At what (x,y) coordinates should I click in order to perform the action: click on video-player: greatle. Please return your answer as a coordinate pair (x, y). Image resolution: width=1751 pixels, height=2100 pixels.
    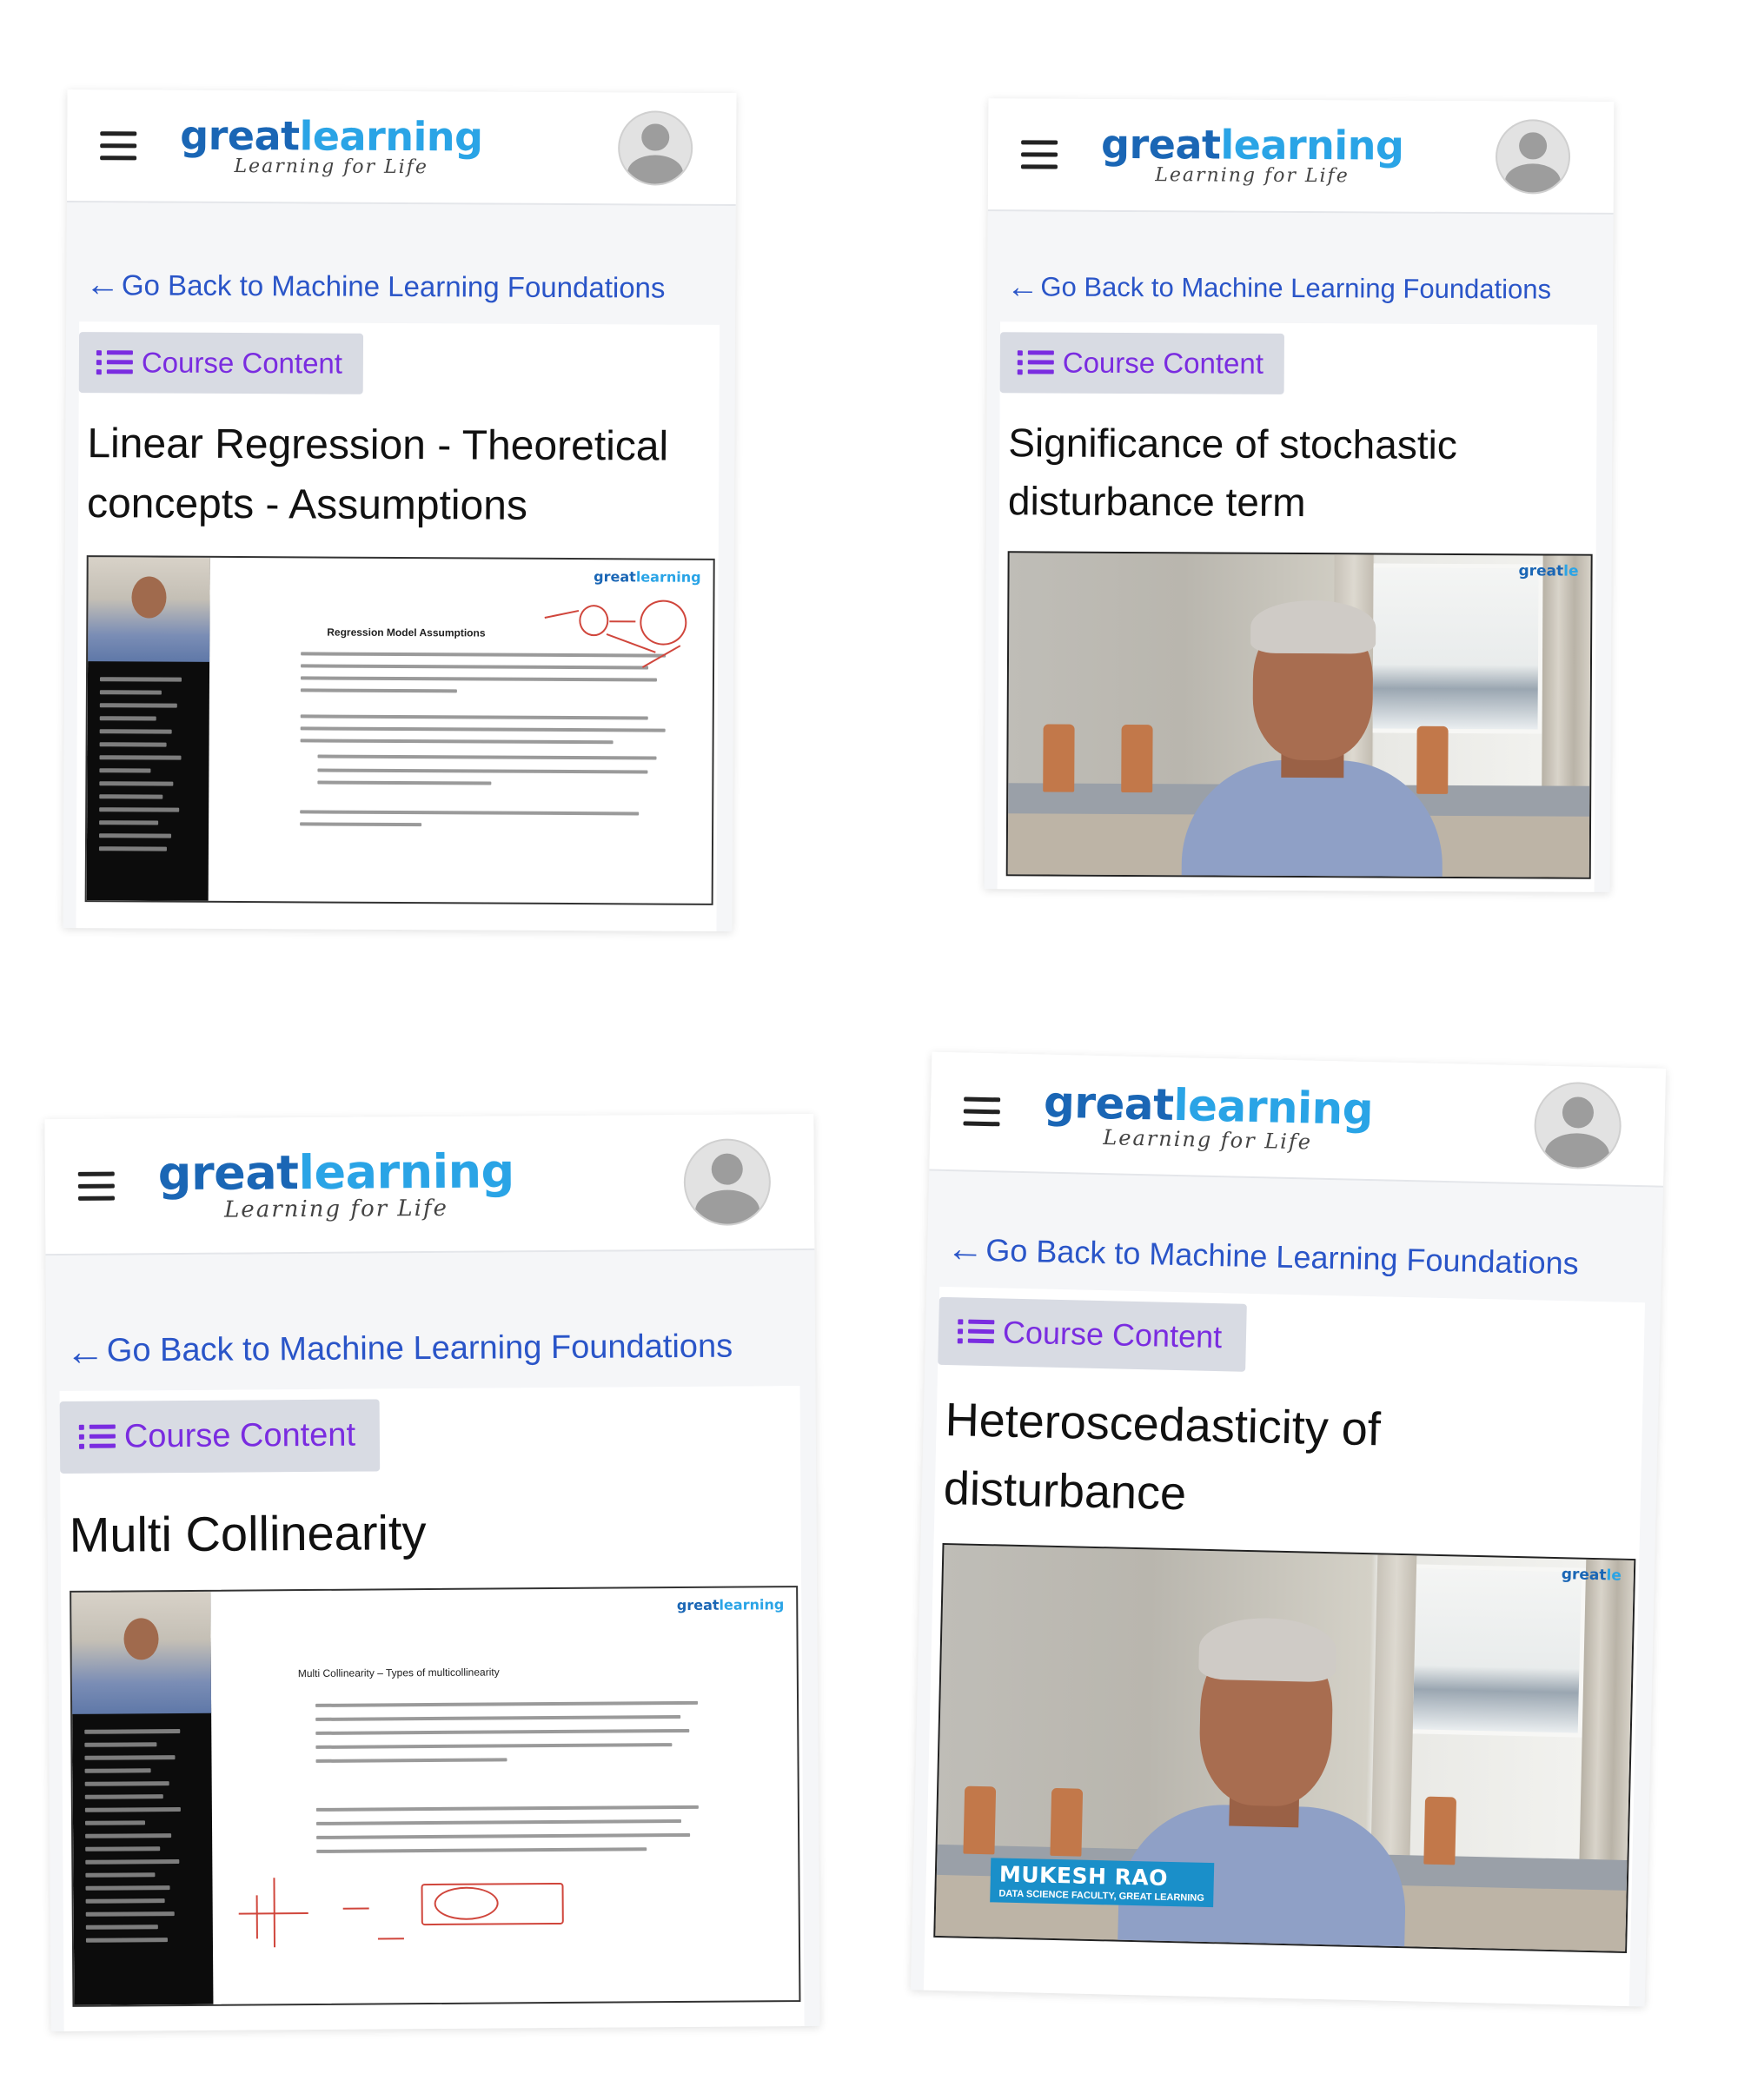
    Looking at the image, I should click on (1299, 714).